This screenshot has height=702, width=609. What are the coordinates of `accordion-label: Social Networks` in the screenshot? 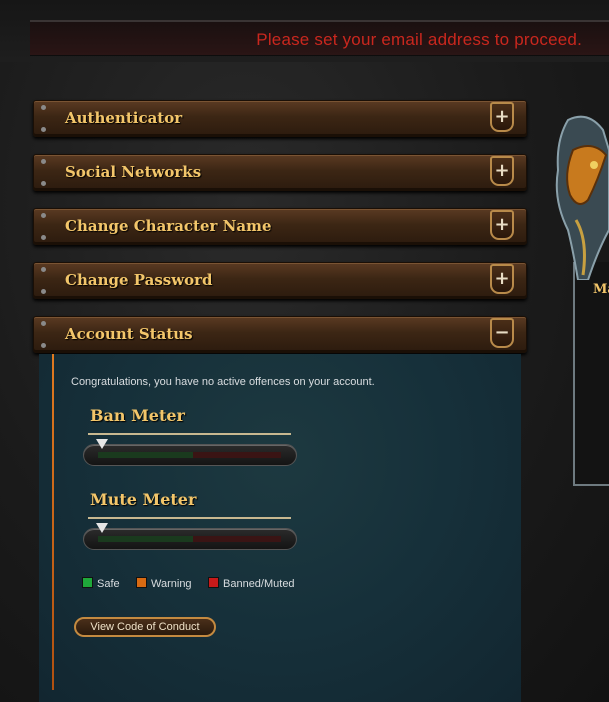 It's located at (133, 172).